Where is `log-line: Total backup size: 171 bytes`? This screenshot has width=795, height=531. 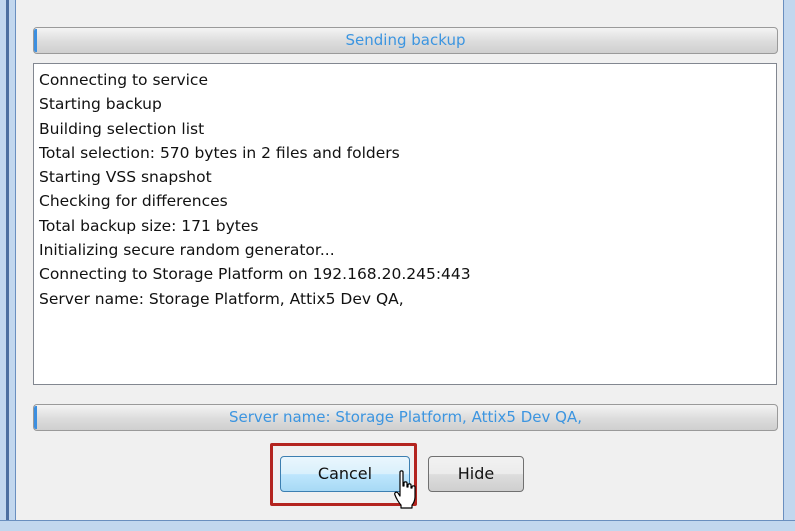 log-line: Total backup size: 171 bytes is located at coordinates (149, 225).